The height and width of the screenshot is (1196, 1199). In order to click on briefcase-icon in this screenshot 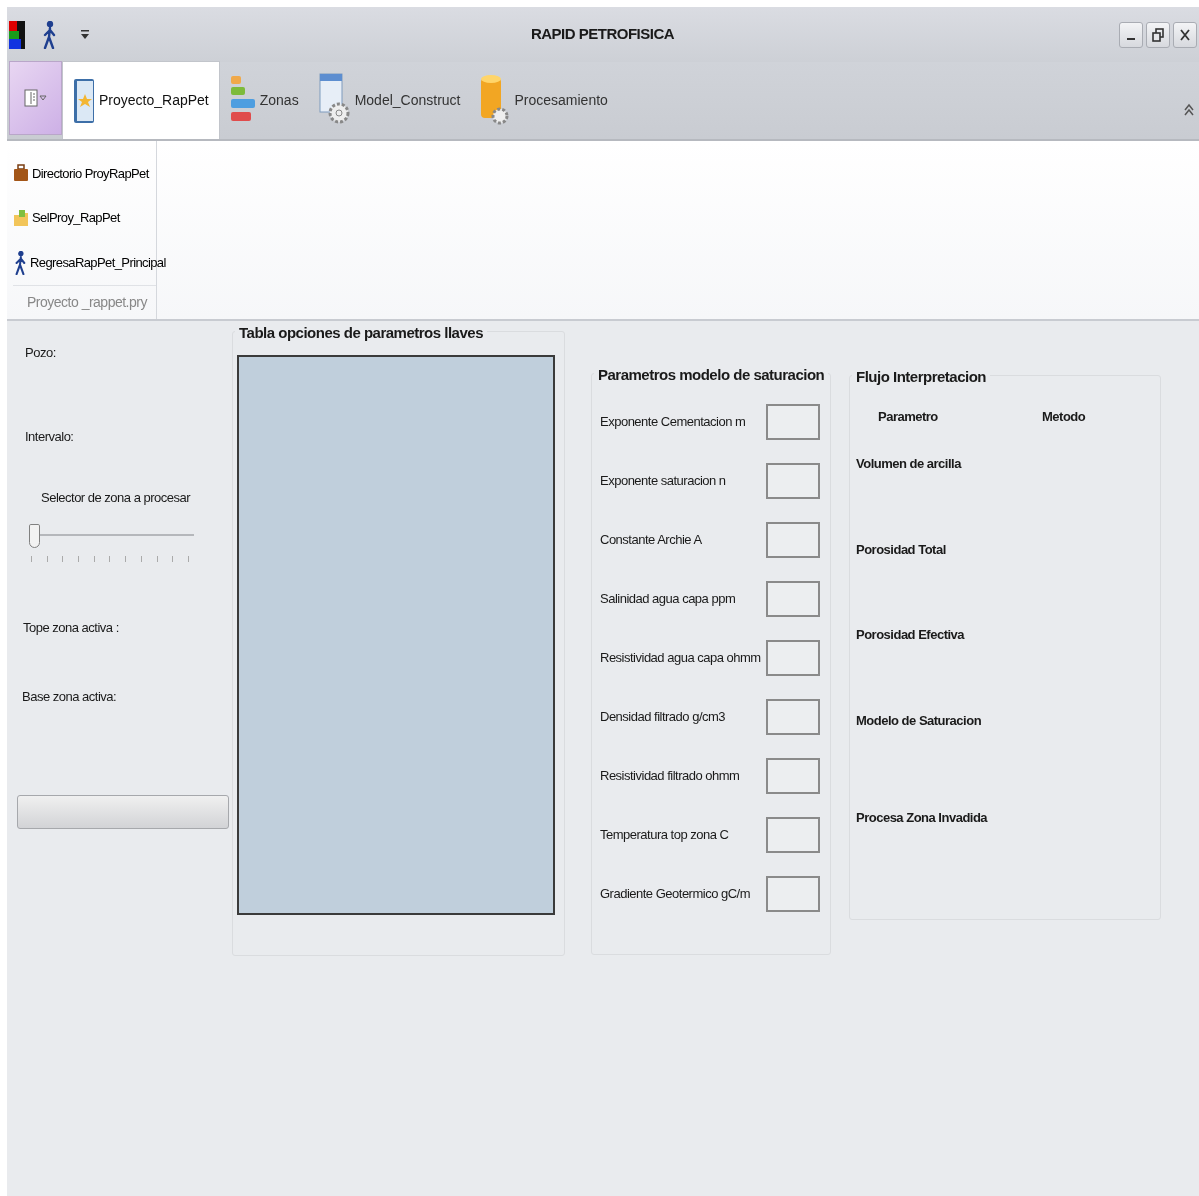, I will do `click(21, 173)`.